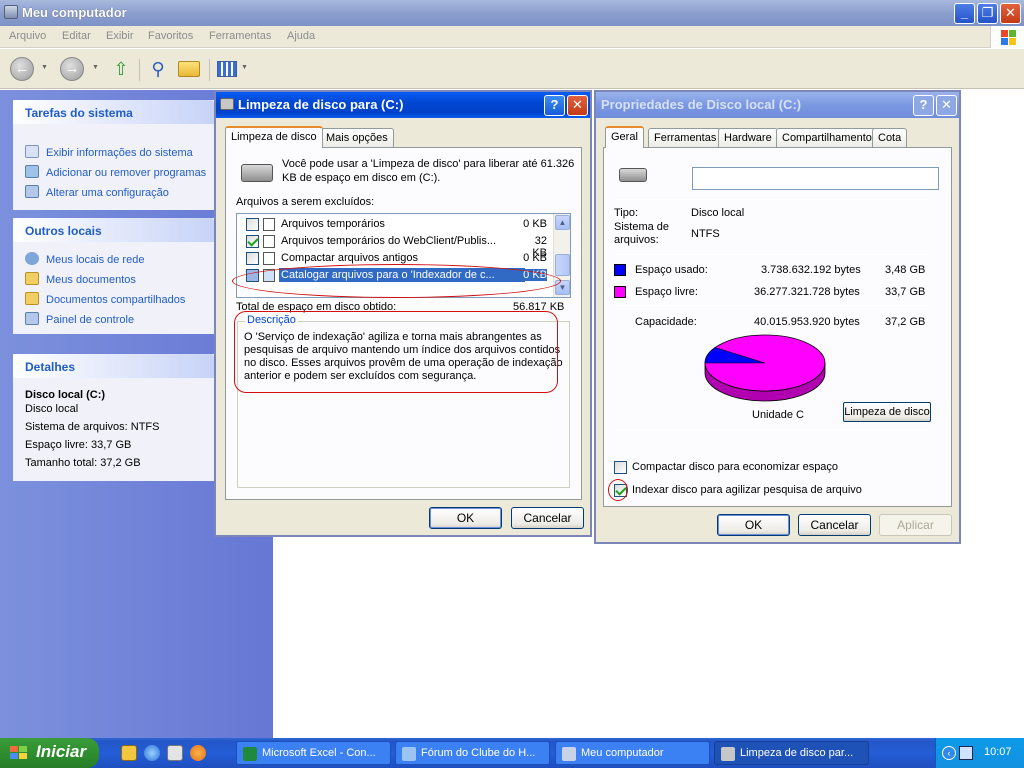 The height and width of the screenshot is (768, 1024). Describe the element at coordinates (735, 467) in the screenshot. I see `compress-drive-label: Compactar disco para economizar espaço` at that location.